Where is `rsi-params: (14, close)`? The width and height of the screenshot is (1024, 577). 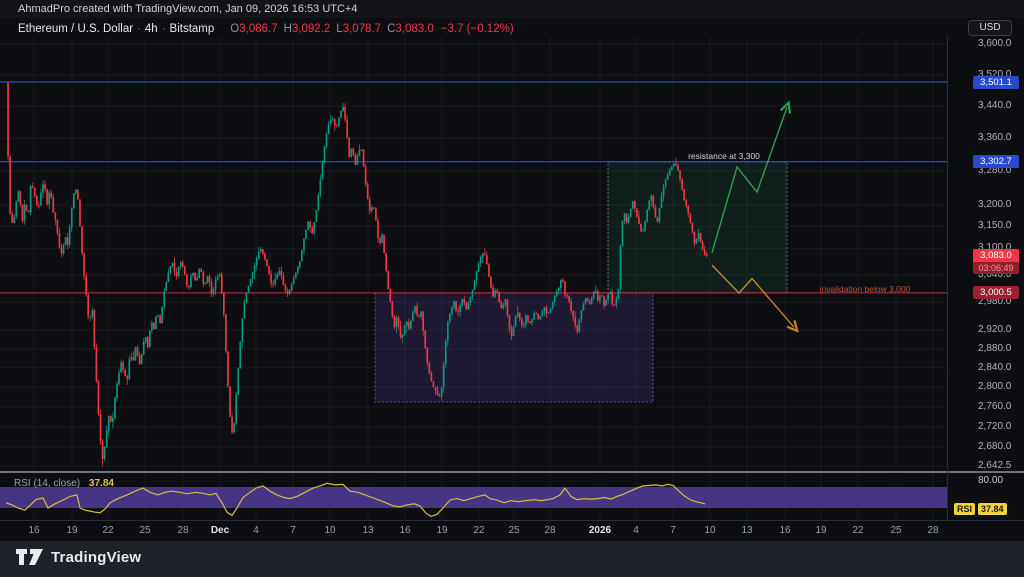 rsi-params: (14, close) is located at coordinates (57, 483).